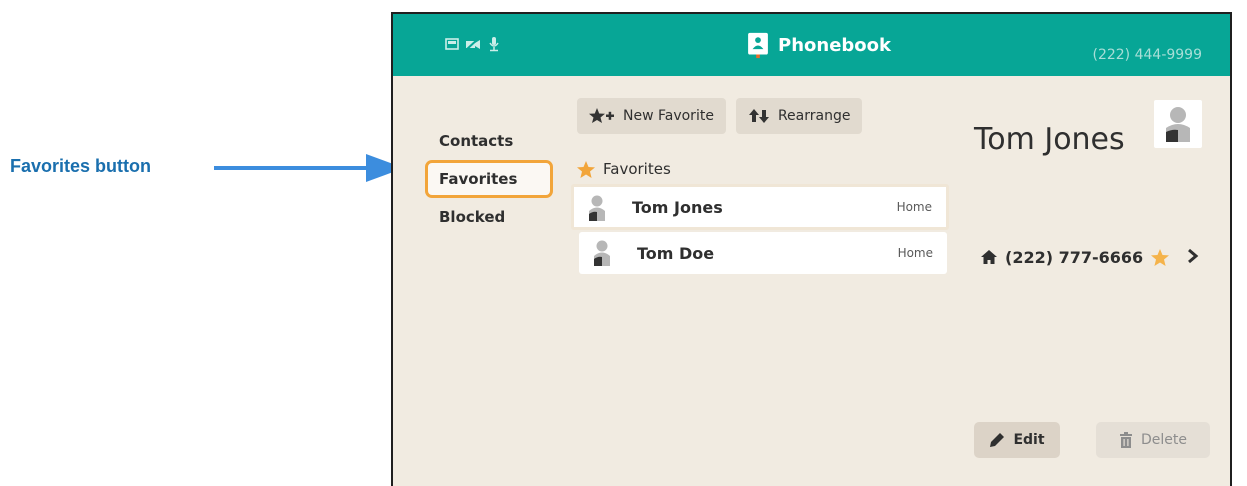 This screenshot has width=1247, height=486. Describe the element at coordinates (760, 207) in the screenshot. I see `list-item: Tom Jones Home` at that location.